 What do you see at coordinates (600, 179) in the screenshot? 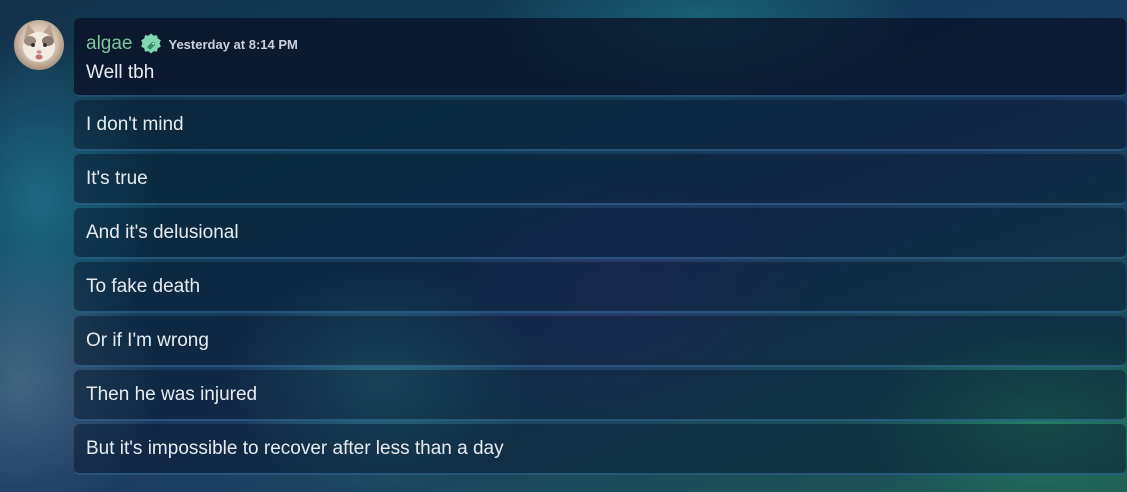
I see `message-bubble: It's true` at bounding box center [600, 179].